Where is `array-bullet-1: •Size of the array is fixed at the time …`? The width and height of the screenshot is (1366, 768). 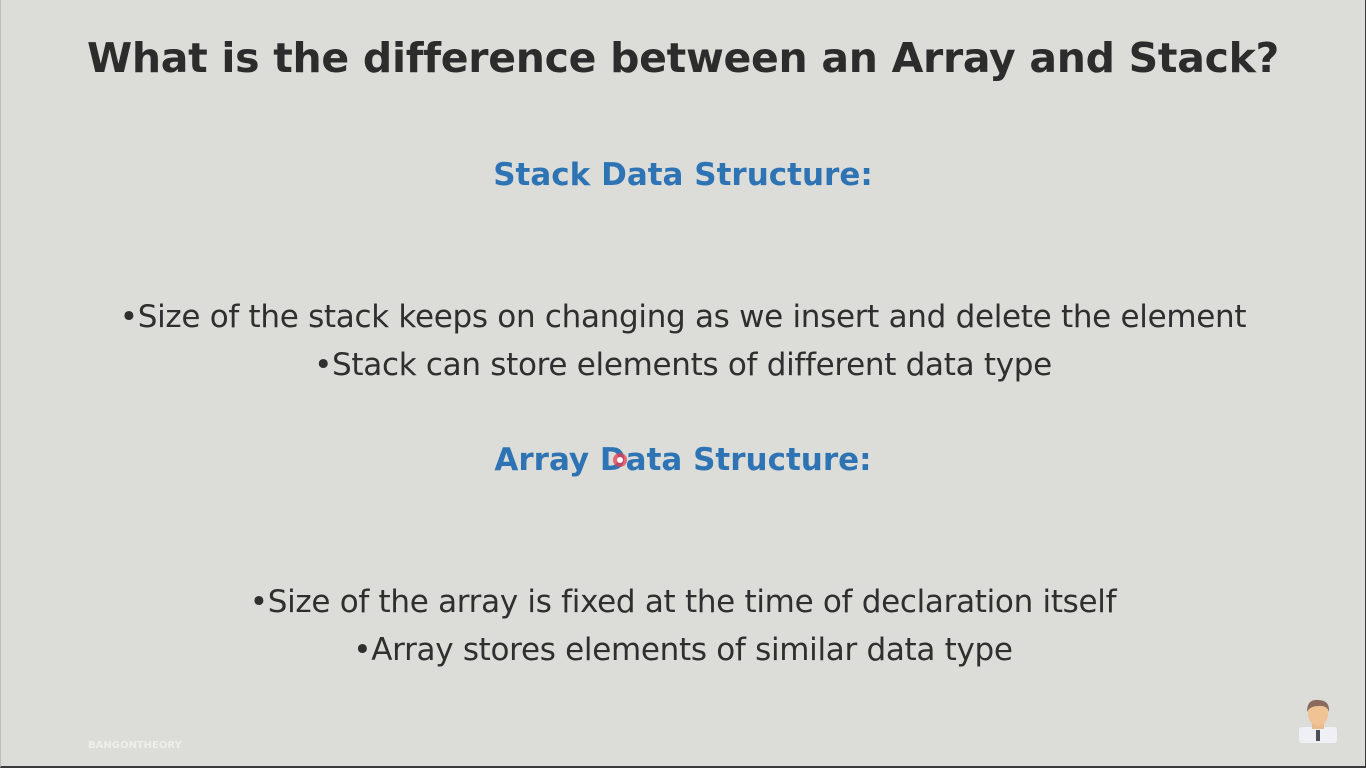
array-bullet-1: •Size of the array is fixed at the time … is located at coordinates (683, 602).